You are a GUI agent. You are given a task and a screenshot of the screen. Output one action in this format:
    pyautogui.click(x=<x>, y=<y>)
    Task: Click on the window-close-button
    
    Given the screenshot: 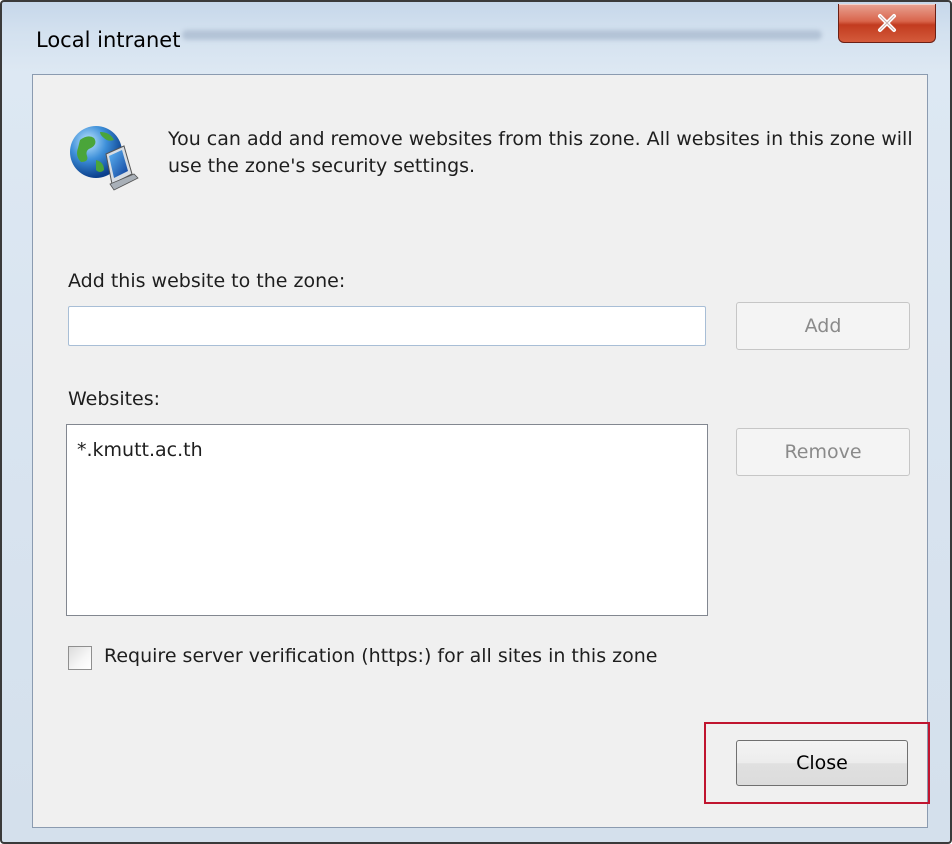 What is the action you would take?
    pyautogui.click(x=887, y=23)
    